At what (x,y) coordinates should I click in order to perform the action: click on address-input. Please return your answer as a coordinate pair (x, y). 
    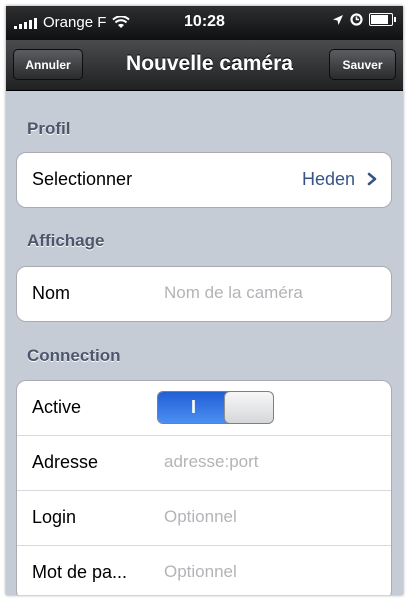
    Looking at the image, I should click on (271, 462).